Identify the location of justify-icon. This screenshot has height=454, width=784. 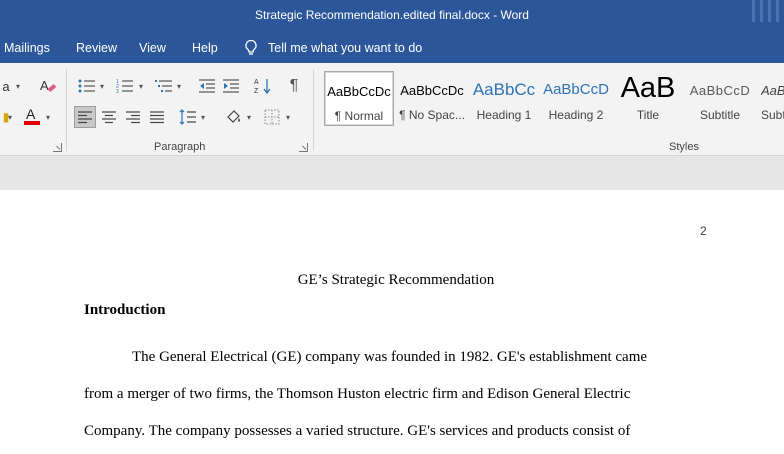
(157, 117).